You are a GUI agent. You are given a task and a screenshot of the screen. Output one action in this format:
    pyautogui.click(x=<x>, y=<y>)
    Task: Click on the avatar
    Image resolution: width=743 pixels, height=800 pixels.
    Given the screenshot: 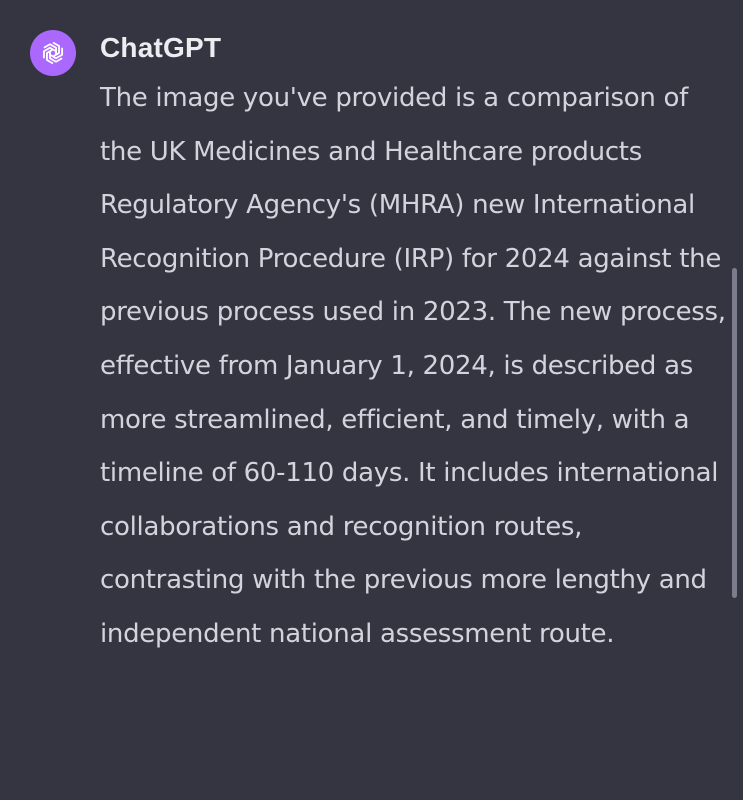 What is the action you would take?
    pyautogui.click(x=53, y=53)
    